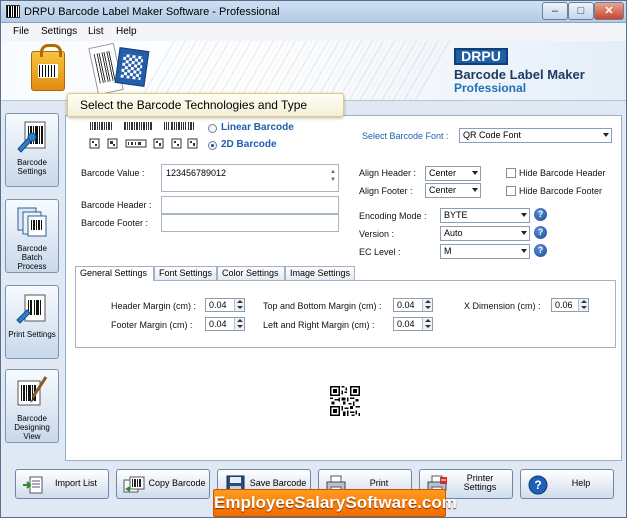 This screenshot has width=627, height=518. I want to click on footer-margin-spinner: 0.04, so click(225, 324).